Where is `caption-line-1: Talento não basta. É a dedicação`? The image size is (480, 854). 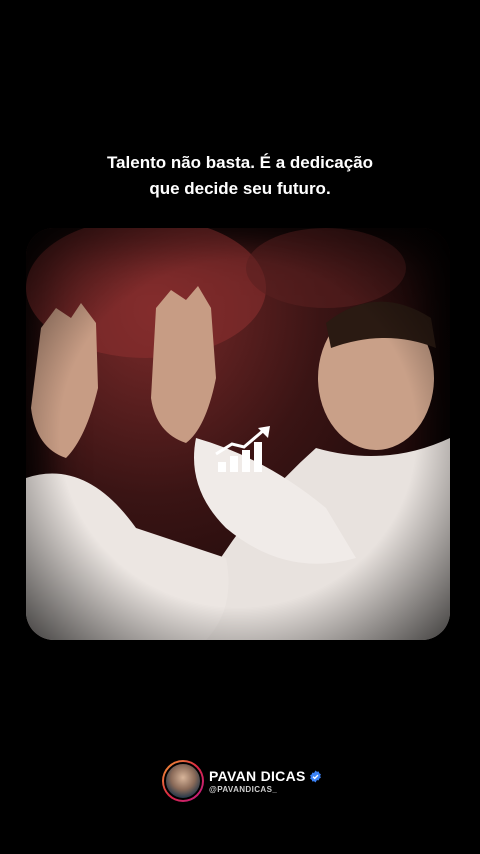 caption-line-1: Talento não basta. É a dedicação is located at coordinates (240, 162).